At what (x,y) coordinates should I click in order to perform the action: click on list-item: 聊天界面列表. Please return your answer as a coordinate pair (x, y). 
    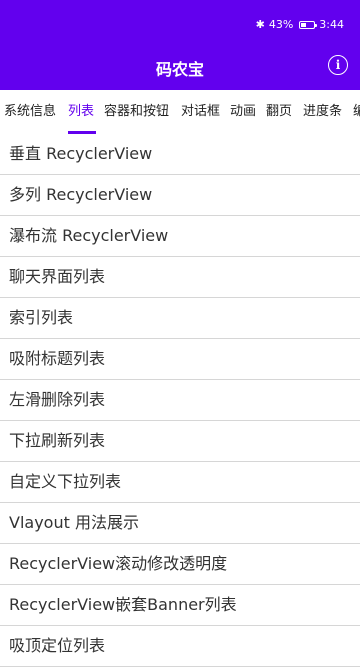
    Looking at the image, I should click on (180, 277).